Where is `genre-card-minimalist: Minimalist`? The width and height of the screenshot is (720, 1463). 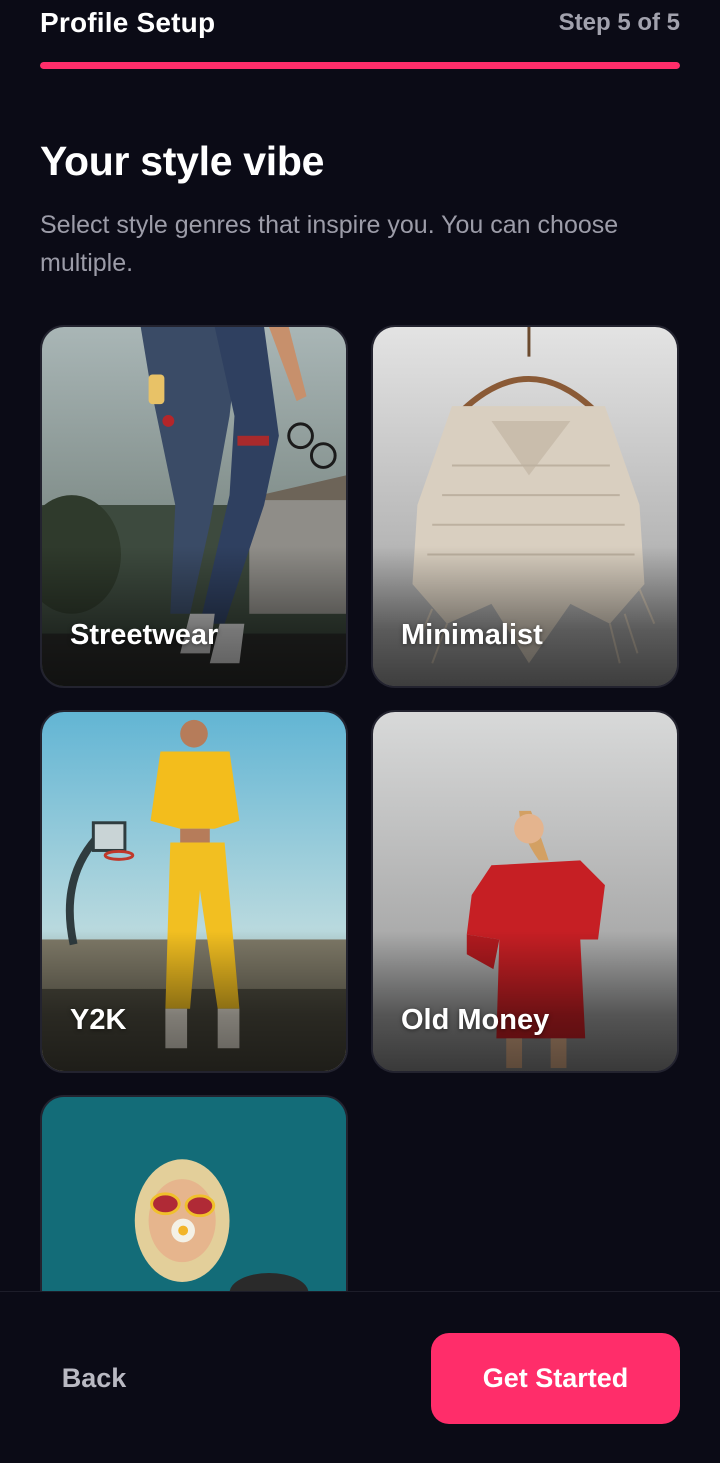
genre-card-minimalist: Minimalist is located at coordinates (525, 506).